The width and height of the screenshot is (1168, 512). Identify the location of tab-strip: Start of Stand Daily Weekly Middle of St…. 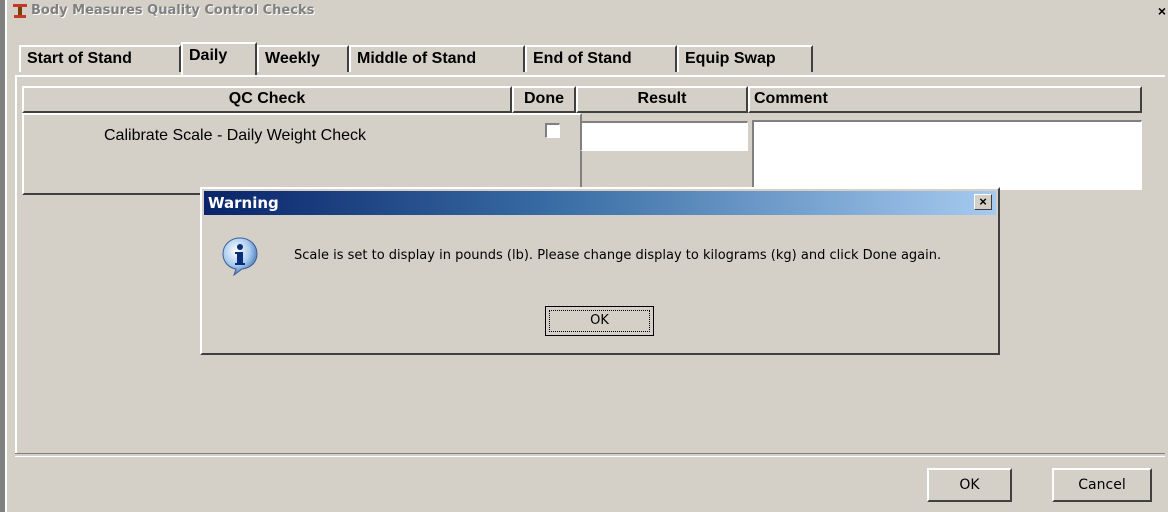
(590, 58).